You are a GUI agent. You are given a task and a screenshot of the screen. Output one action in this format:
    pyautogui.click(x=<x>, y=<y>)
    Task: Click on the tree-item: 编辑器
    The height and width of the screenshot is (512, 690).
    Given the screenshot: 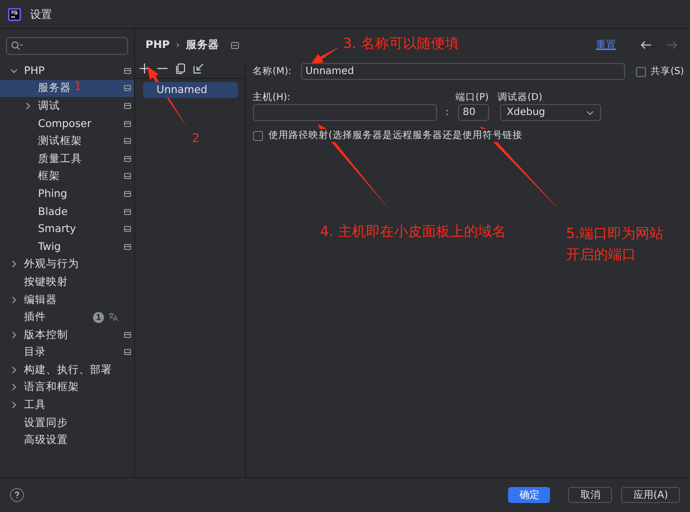 What is the action you would take?
    pyautogui.click(x=67, y=299)
    